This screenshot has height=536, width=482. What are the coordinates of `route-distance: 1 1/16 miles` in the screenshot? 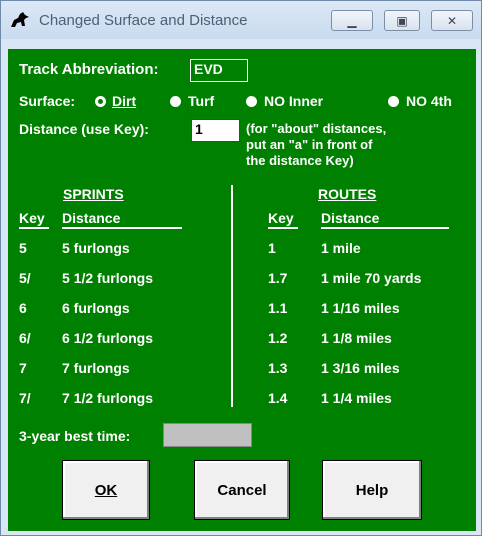 It's located at (360, 308).